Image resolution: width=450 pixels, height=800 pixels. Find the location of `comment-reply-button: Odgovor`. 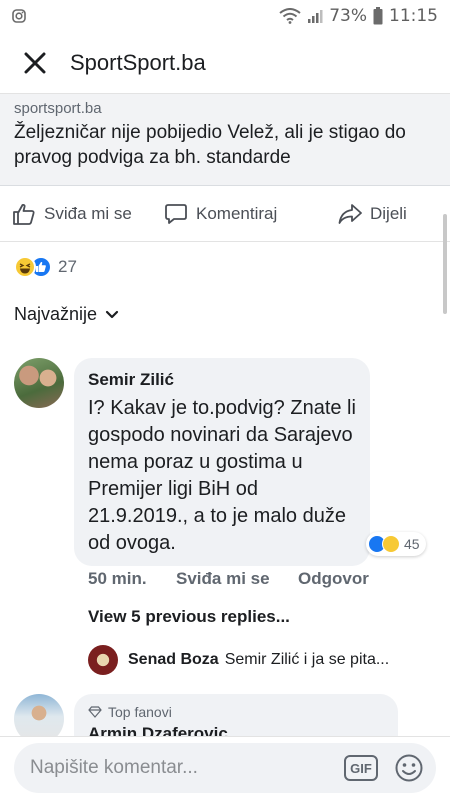

comment-reply-button: Odgovor is located at coordinates (333, 579).